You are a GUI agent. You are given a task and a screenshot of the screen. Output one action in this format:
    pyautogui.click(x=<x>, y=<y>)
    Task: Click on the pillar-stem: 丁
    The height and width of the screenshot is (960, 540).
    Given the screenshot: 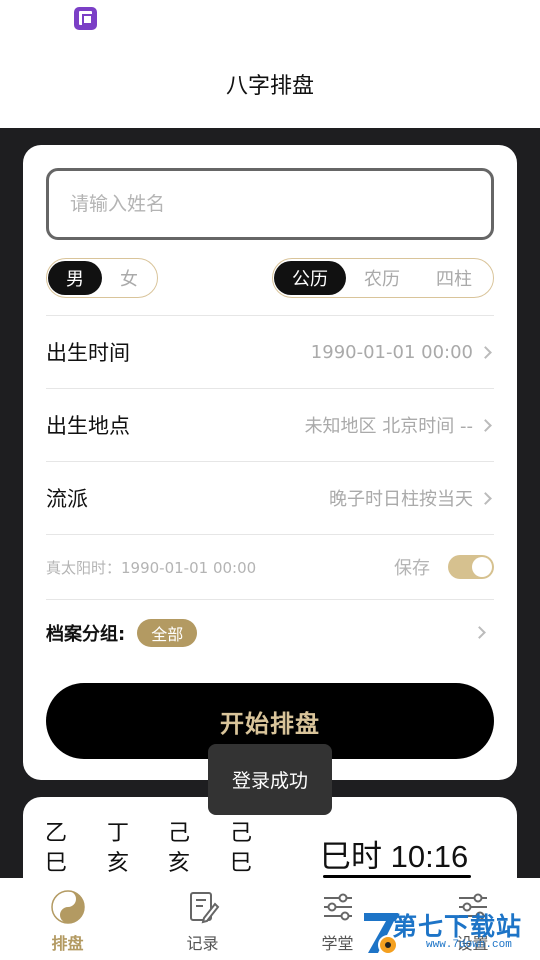 What is the action you would take?
    pyautogui.click(x=117, y=833)
    